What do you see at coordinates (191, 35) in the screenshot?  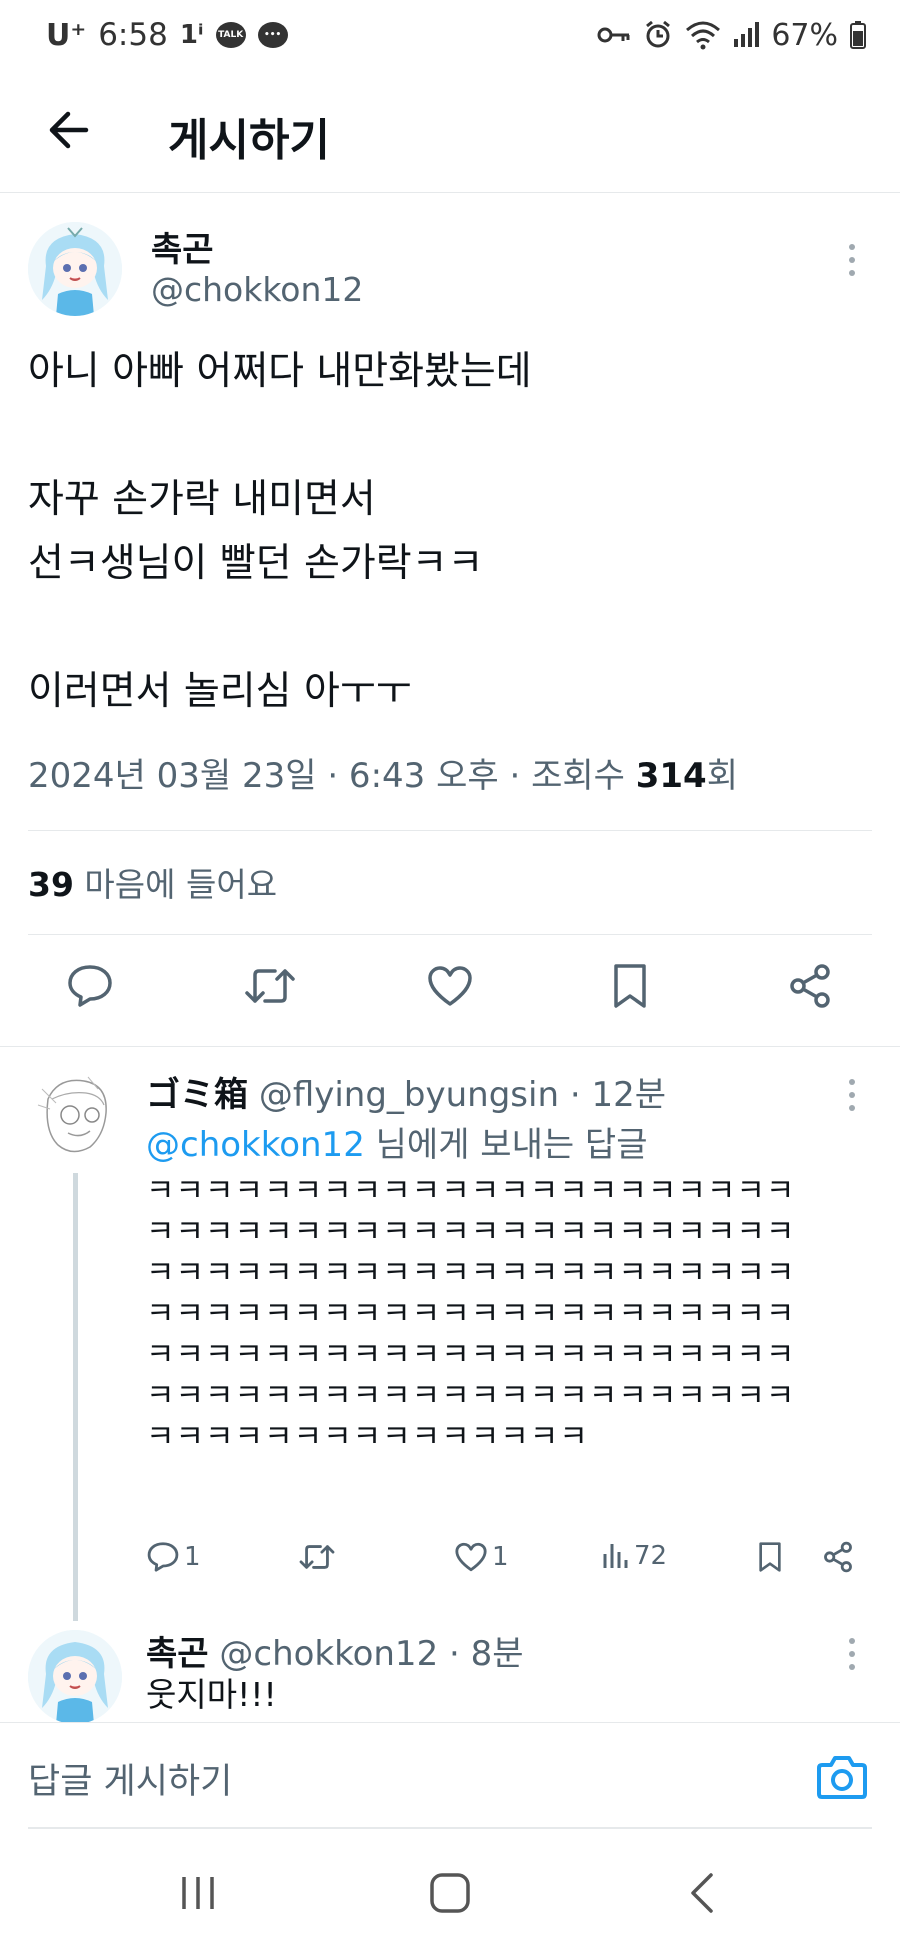 I see `notification-count: 1ⁱ` at bounding box center [191, 35].